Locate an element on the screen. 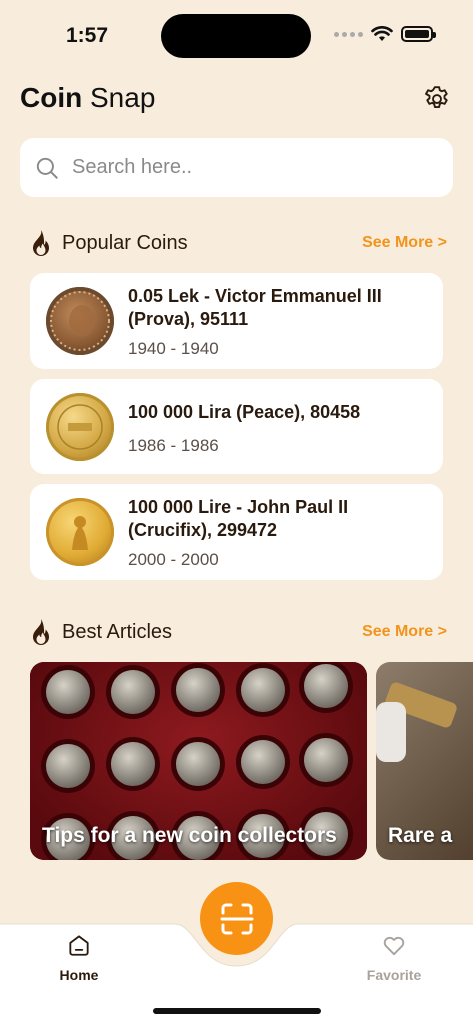 Image resolution: width=473 pixels, height=1024 pixels. coin-card: 100 000 Lira (Peace), 80458 1986 - 1986 is located at coordinates (236, 426).